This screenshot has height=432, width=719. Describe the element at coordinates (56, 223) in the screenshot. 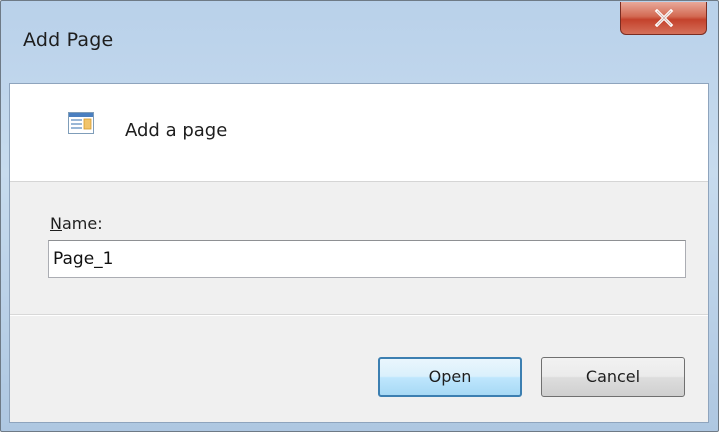

I see `name-label-accelerator: N` at that location.